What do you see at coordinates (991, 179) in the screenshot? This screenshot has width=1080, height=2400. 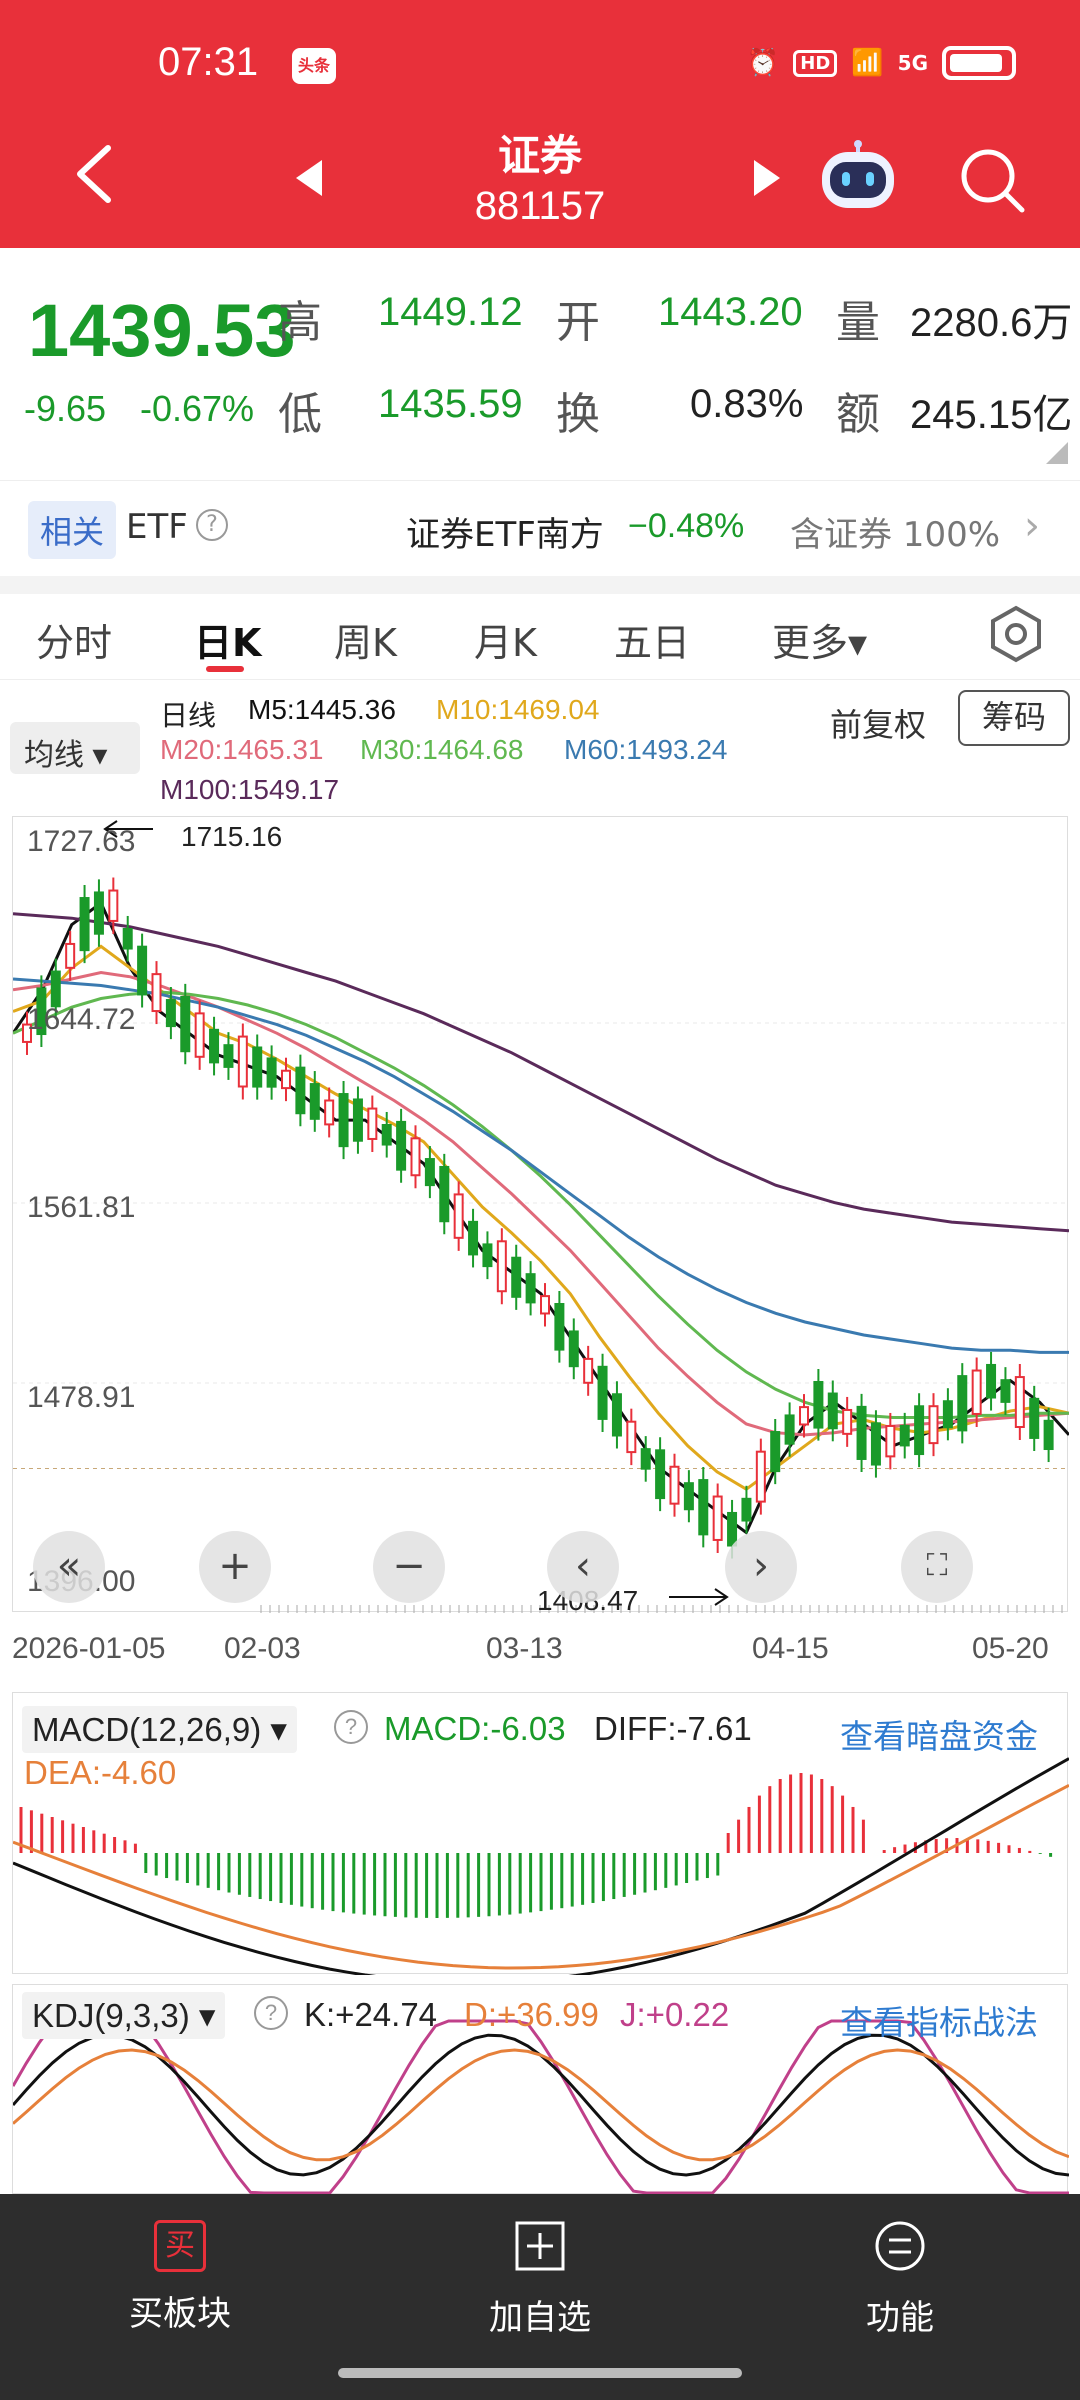 I see `search-icon` at bounding box center [991, 179].